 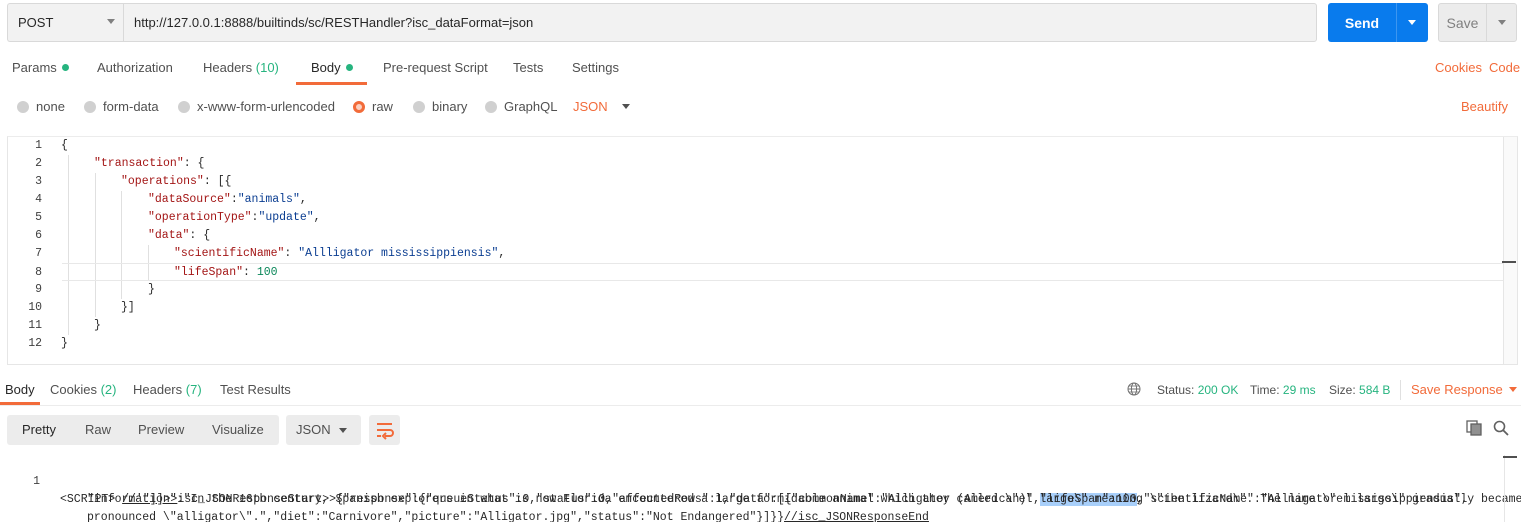 I want to click on view-raw: Raw, so click(x=98, y=429).